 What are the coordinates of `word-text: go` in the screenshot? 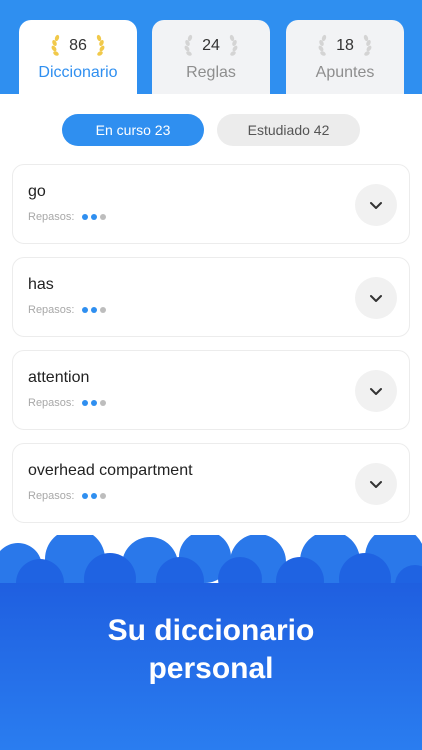 It's located at (37, 191).